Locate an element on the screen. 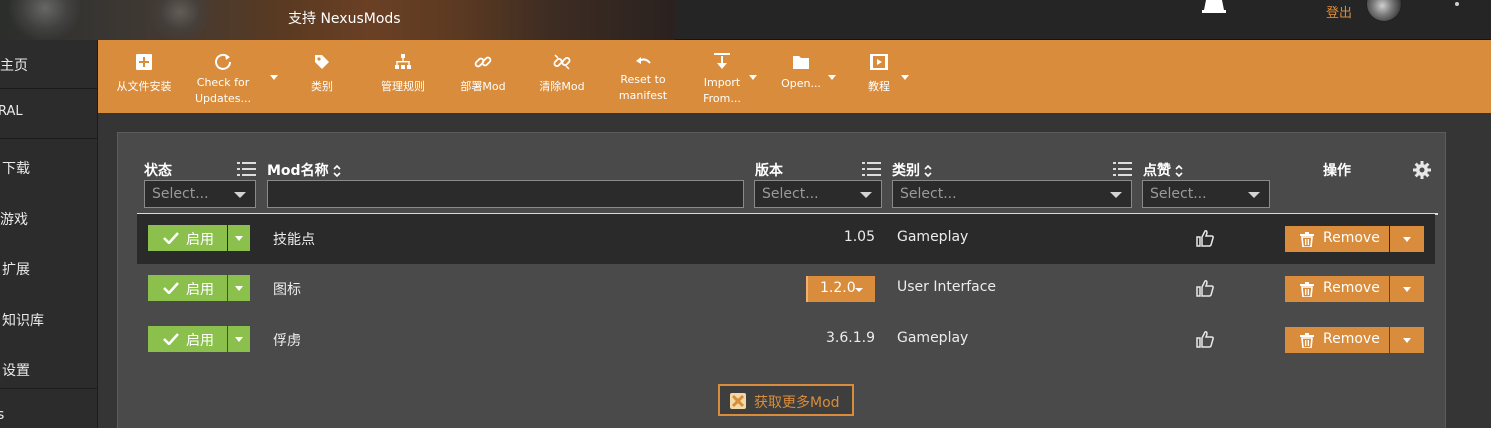 The image size is (1491, 428). purge-mods-button: 清除Mod is located at coordinates (562, 76).